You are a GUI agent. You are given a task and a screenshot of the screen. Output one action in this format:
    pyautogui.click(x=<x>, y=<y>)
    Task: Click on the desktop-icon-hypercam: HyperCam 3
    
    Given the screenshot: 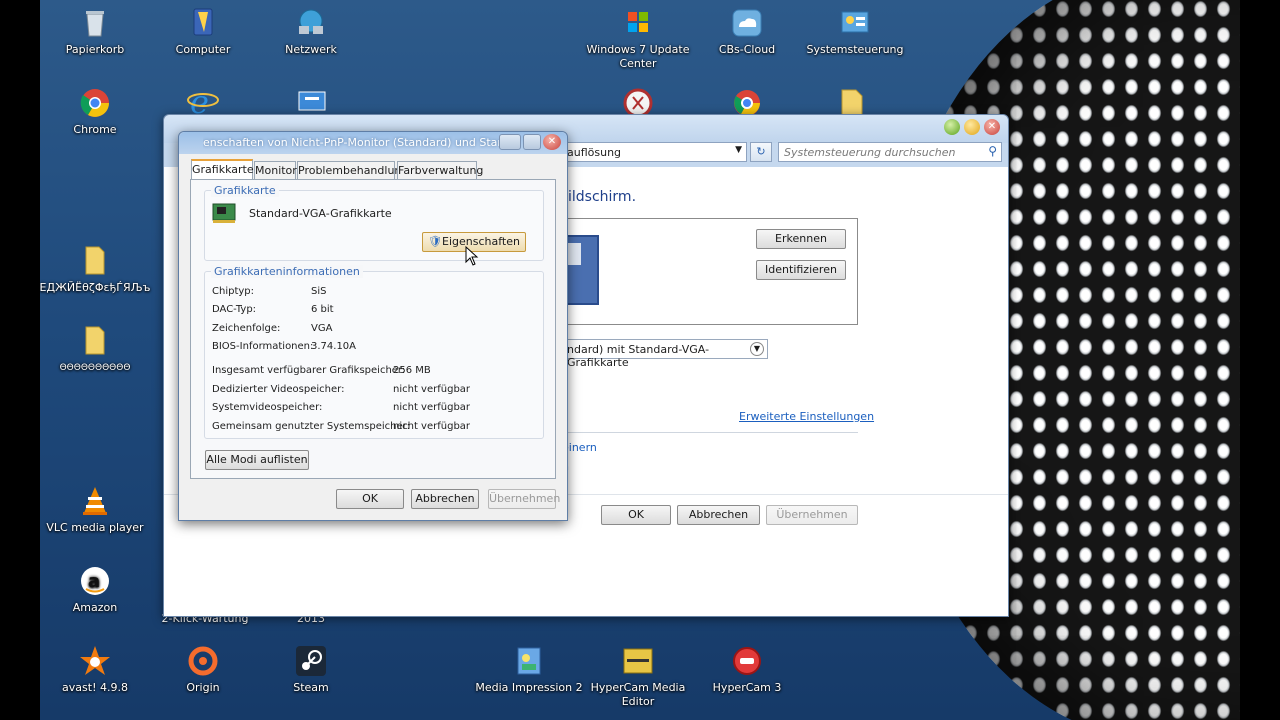 What is the action you would take?
    pyautogui.click(x=747, y=669)
    